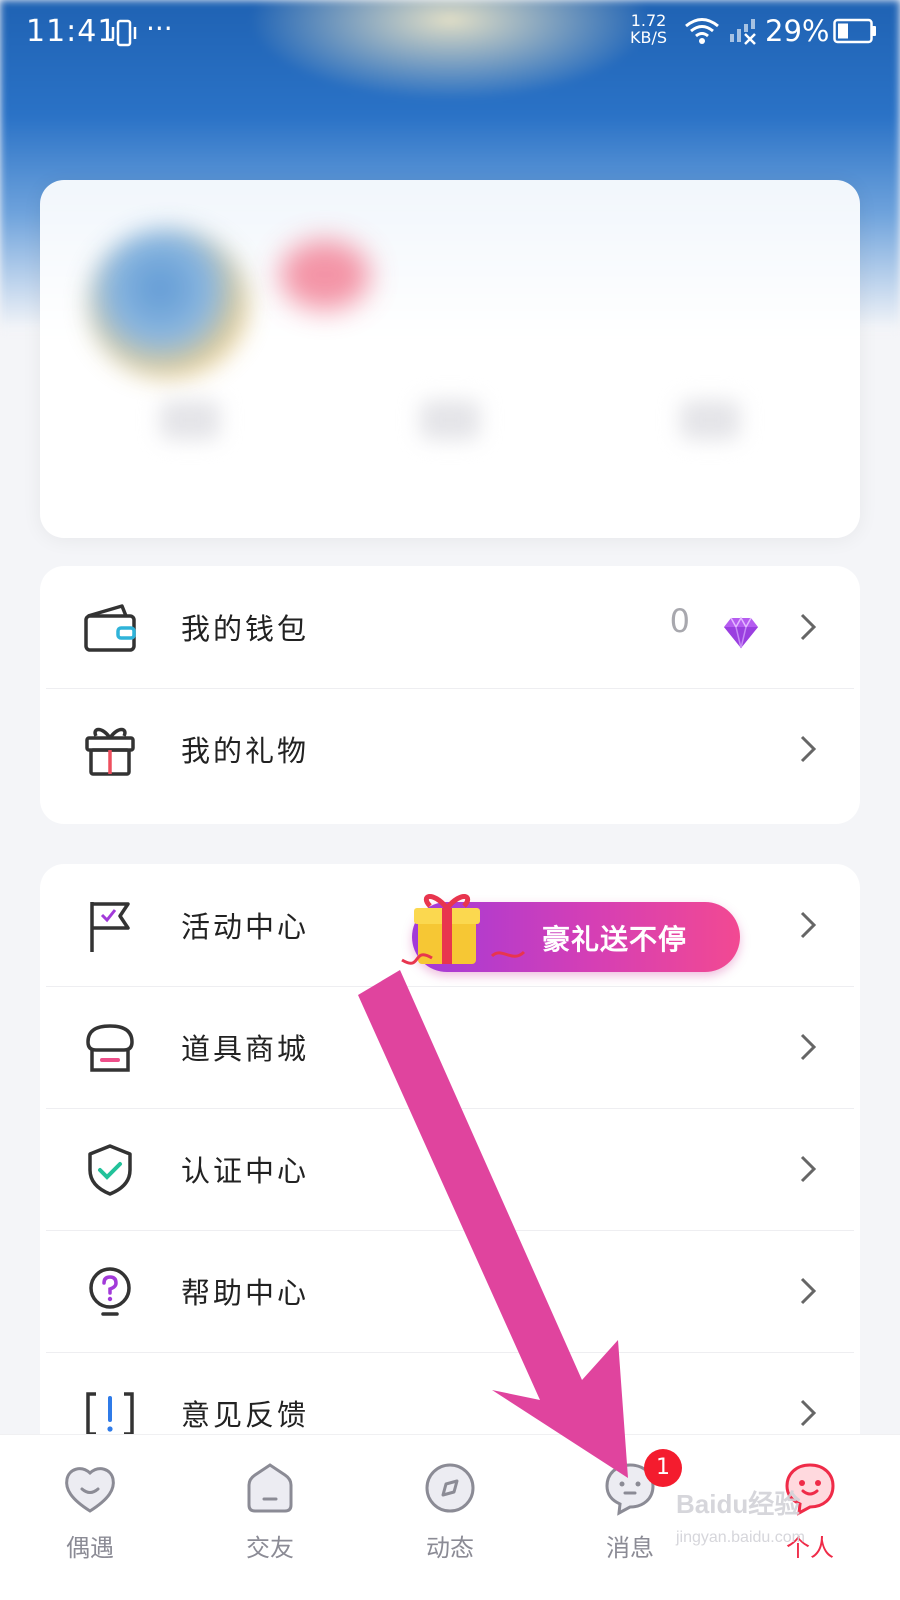 The image size is (900, 1600). I want to click on gender-badge, so click(325, 275).